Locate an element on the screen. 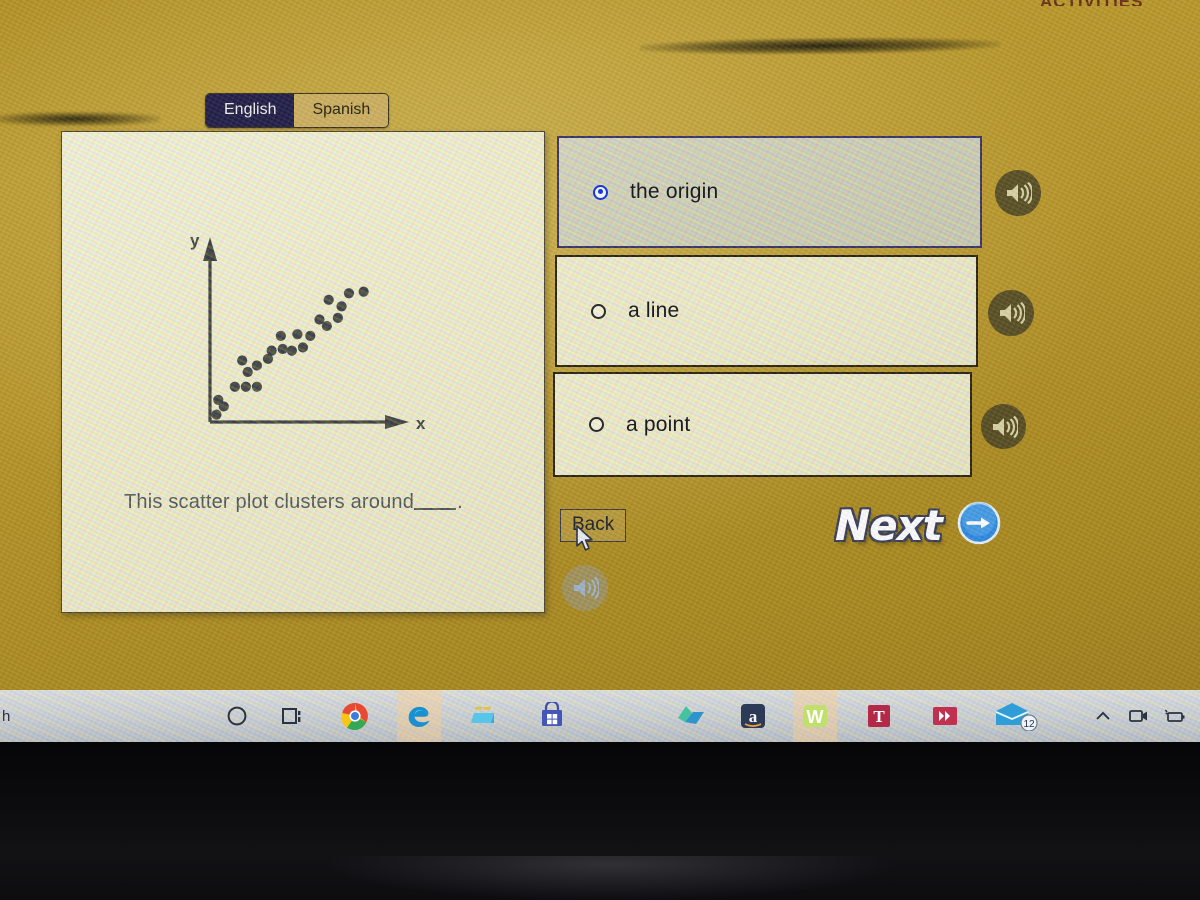  battery-icon is located at coordinates (1175, 716).